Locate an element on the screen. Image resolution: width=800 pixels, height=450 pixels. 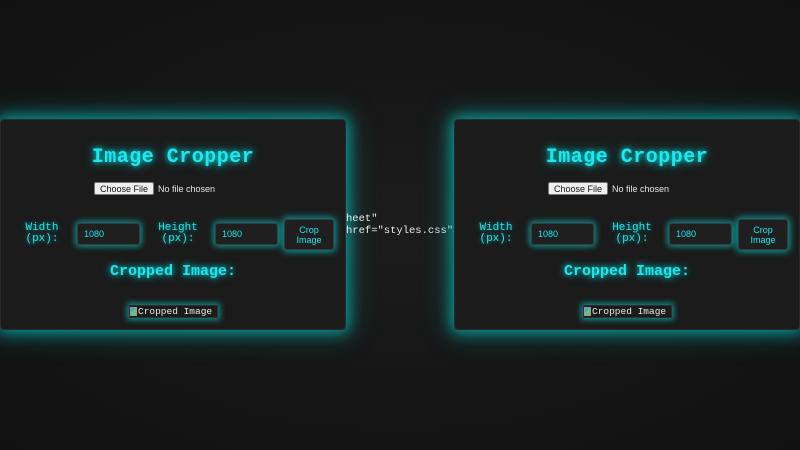
stray-text-line2: href="styles.css"> is located at coordinates (403, 231).